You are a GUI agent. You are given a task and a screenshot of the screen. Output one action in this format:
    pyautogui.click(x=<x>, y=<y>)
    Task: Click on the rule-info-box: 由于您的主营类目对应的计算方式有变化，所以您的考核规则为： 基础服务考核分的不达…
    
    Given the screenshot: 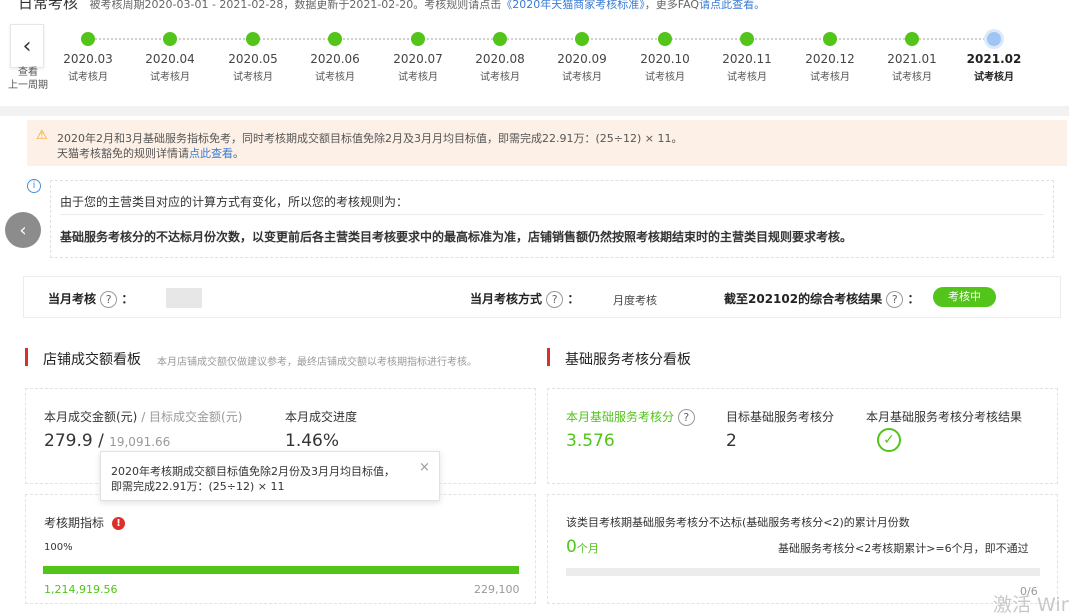 What is the action you would take?
    pyautogui.click(x=552, y=219)
    